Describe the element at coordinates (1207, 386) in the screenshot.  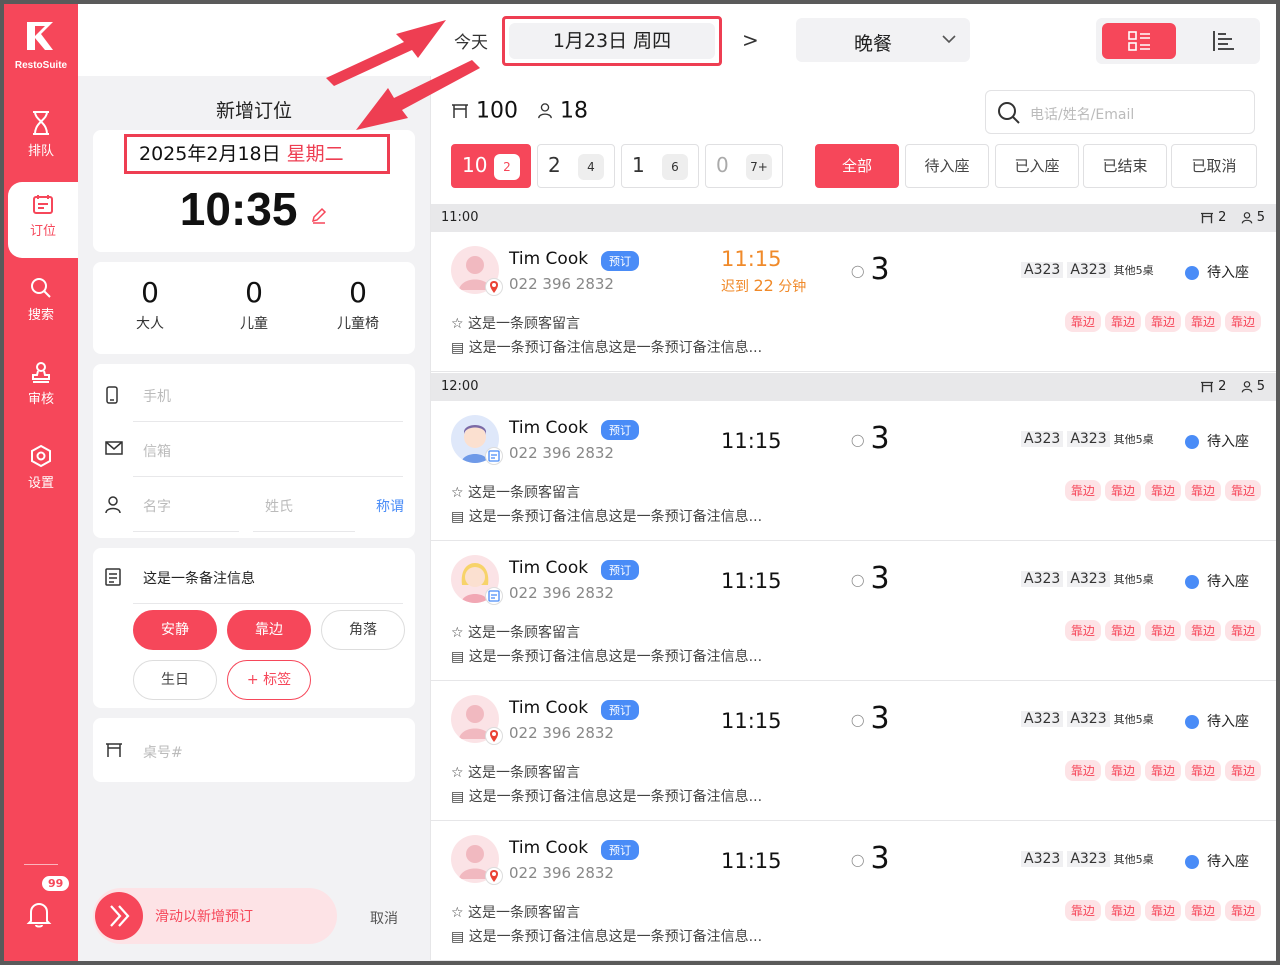
I see `table-icon` at that location.